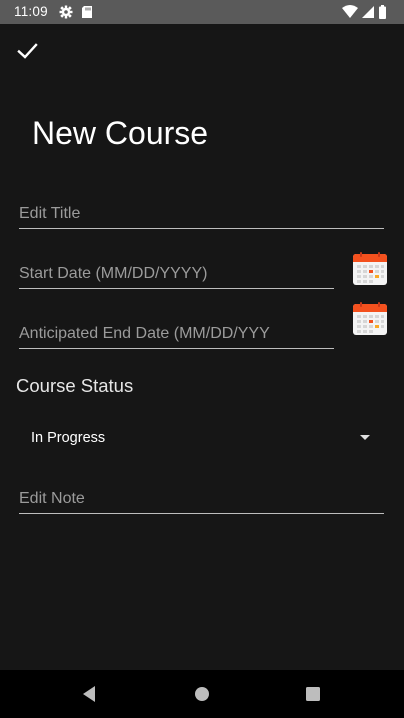 This screenshot has height=718, width=404. I want to click on end-date-picker-button, so click(370, 319).